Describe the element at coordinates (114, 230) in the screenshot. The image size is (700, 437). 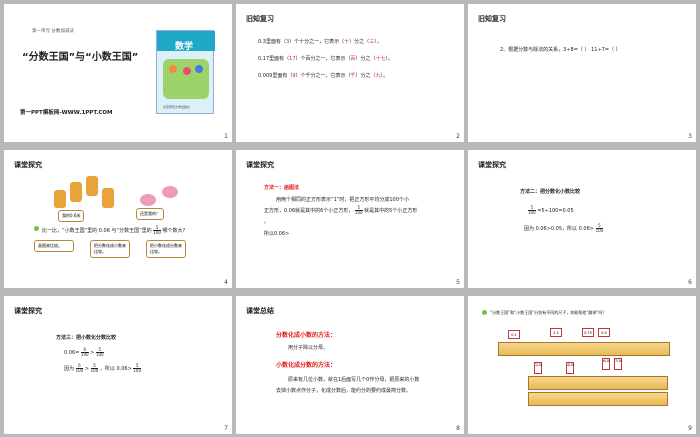
I see `compare-question: 比一比，“小数王国”里的 0.06 与“分数王国”里的 5 100 哪个数大?` at that location.